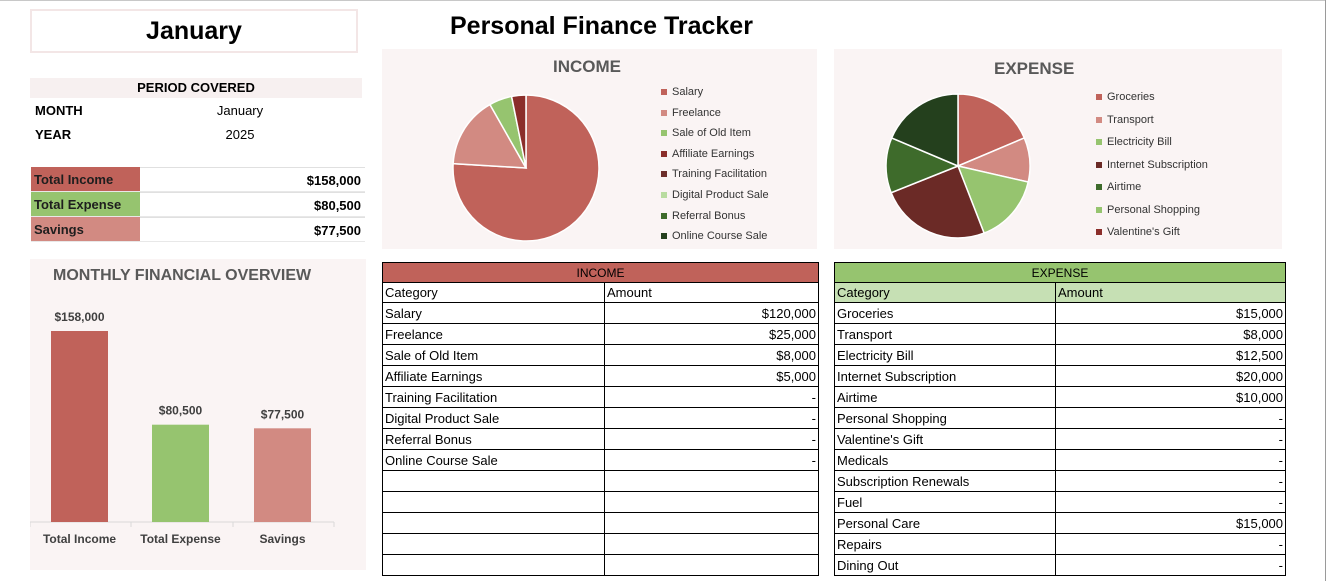 The image size is (1326, 581). Describe the element at coordinates (720, 236) in the screenshot. I see `legend-label: Online Course Sale` at that location.